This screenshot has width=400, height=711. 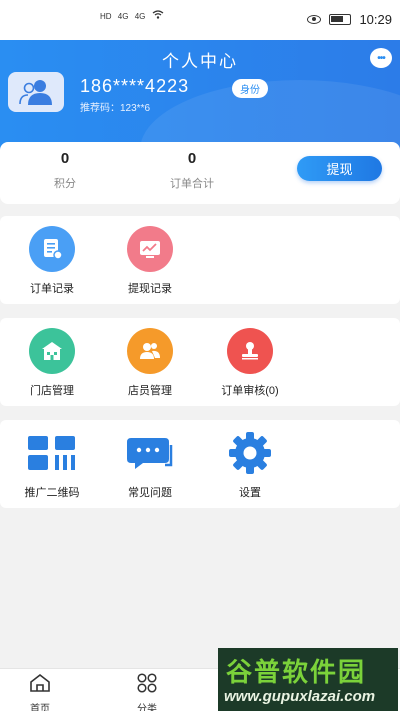 I want to click on tools-card: 推广二维码 常见问题 设置, so click(x=200, y=464).